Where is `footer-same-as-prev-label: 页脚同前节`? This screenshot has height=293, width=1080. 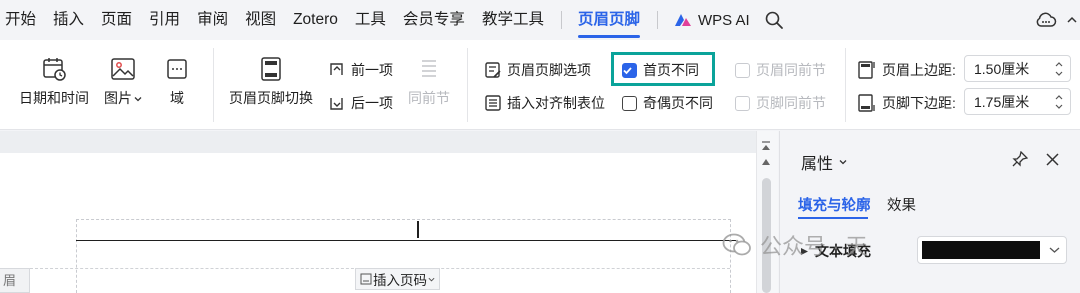 footer-same-as-prev-label: 页脚同前节 is located at coordinates (791, 103).